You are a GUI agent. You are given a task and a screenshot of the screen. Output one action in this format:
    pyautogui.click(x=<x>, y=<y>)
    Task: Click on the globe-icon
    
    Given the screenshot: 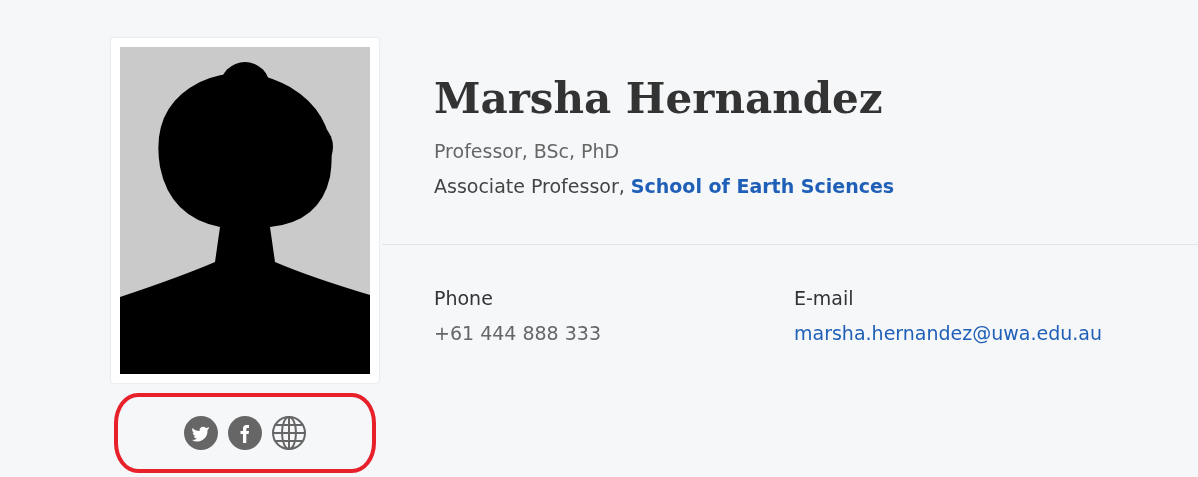 What is the action you would take?
    pyautogui.click(x=289, y=433)
    